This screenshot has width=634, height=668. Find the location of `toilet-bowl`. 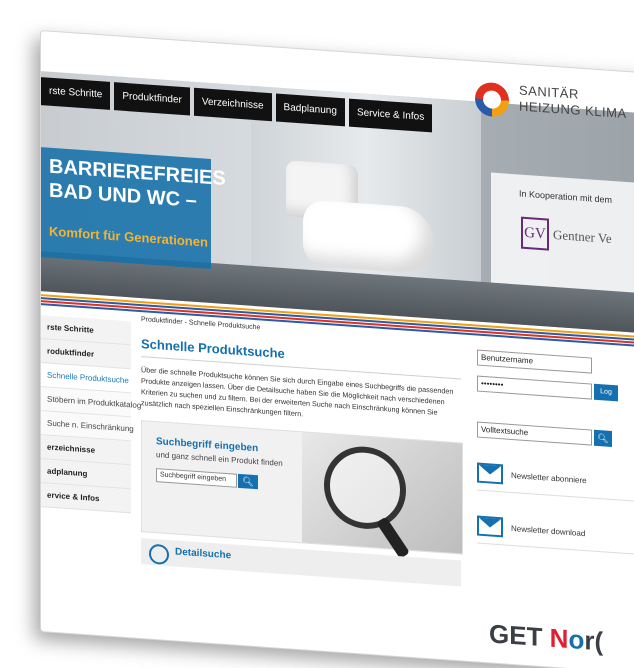

toilet-bowl is located at coordinates (368, 237).